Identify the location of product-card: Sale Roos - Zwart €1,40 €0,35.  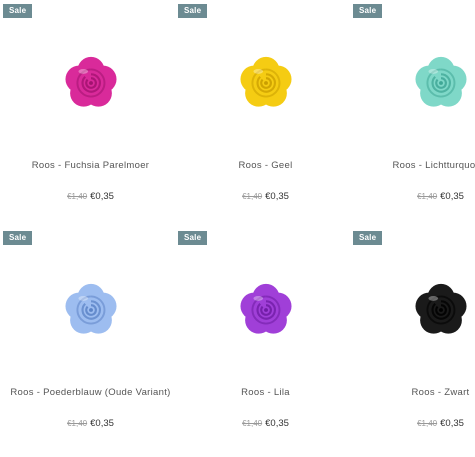
(414, 344).